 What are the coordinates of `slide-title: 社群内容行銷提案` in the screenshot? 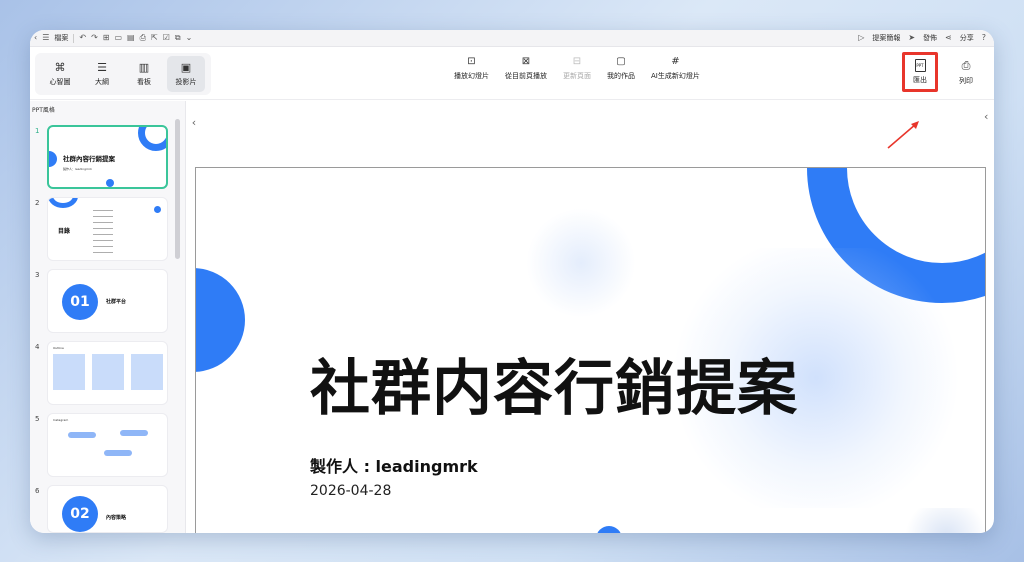 It's located at (554, 383).